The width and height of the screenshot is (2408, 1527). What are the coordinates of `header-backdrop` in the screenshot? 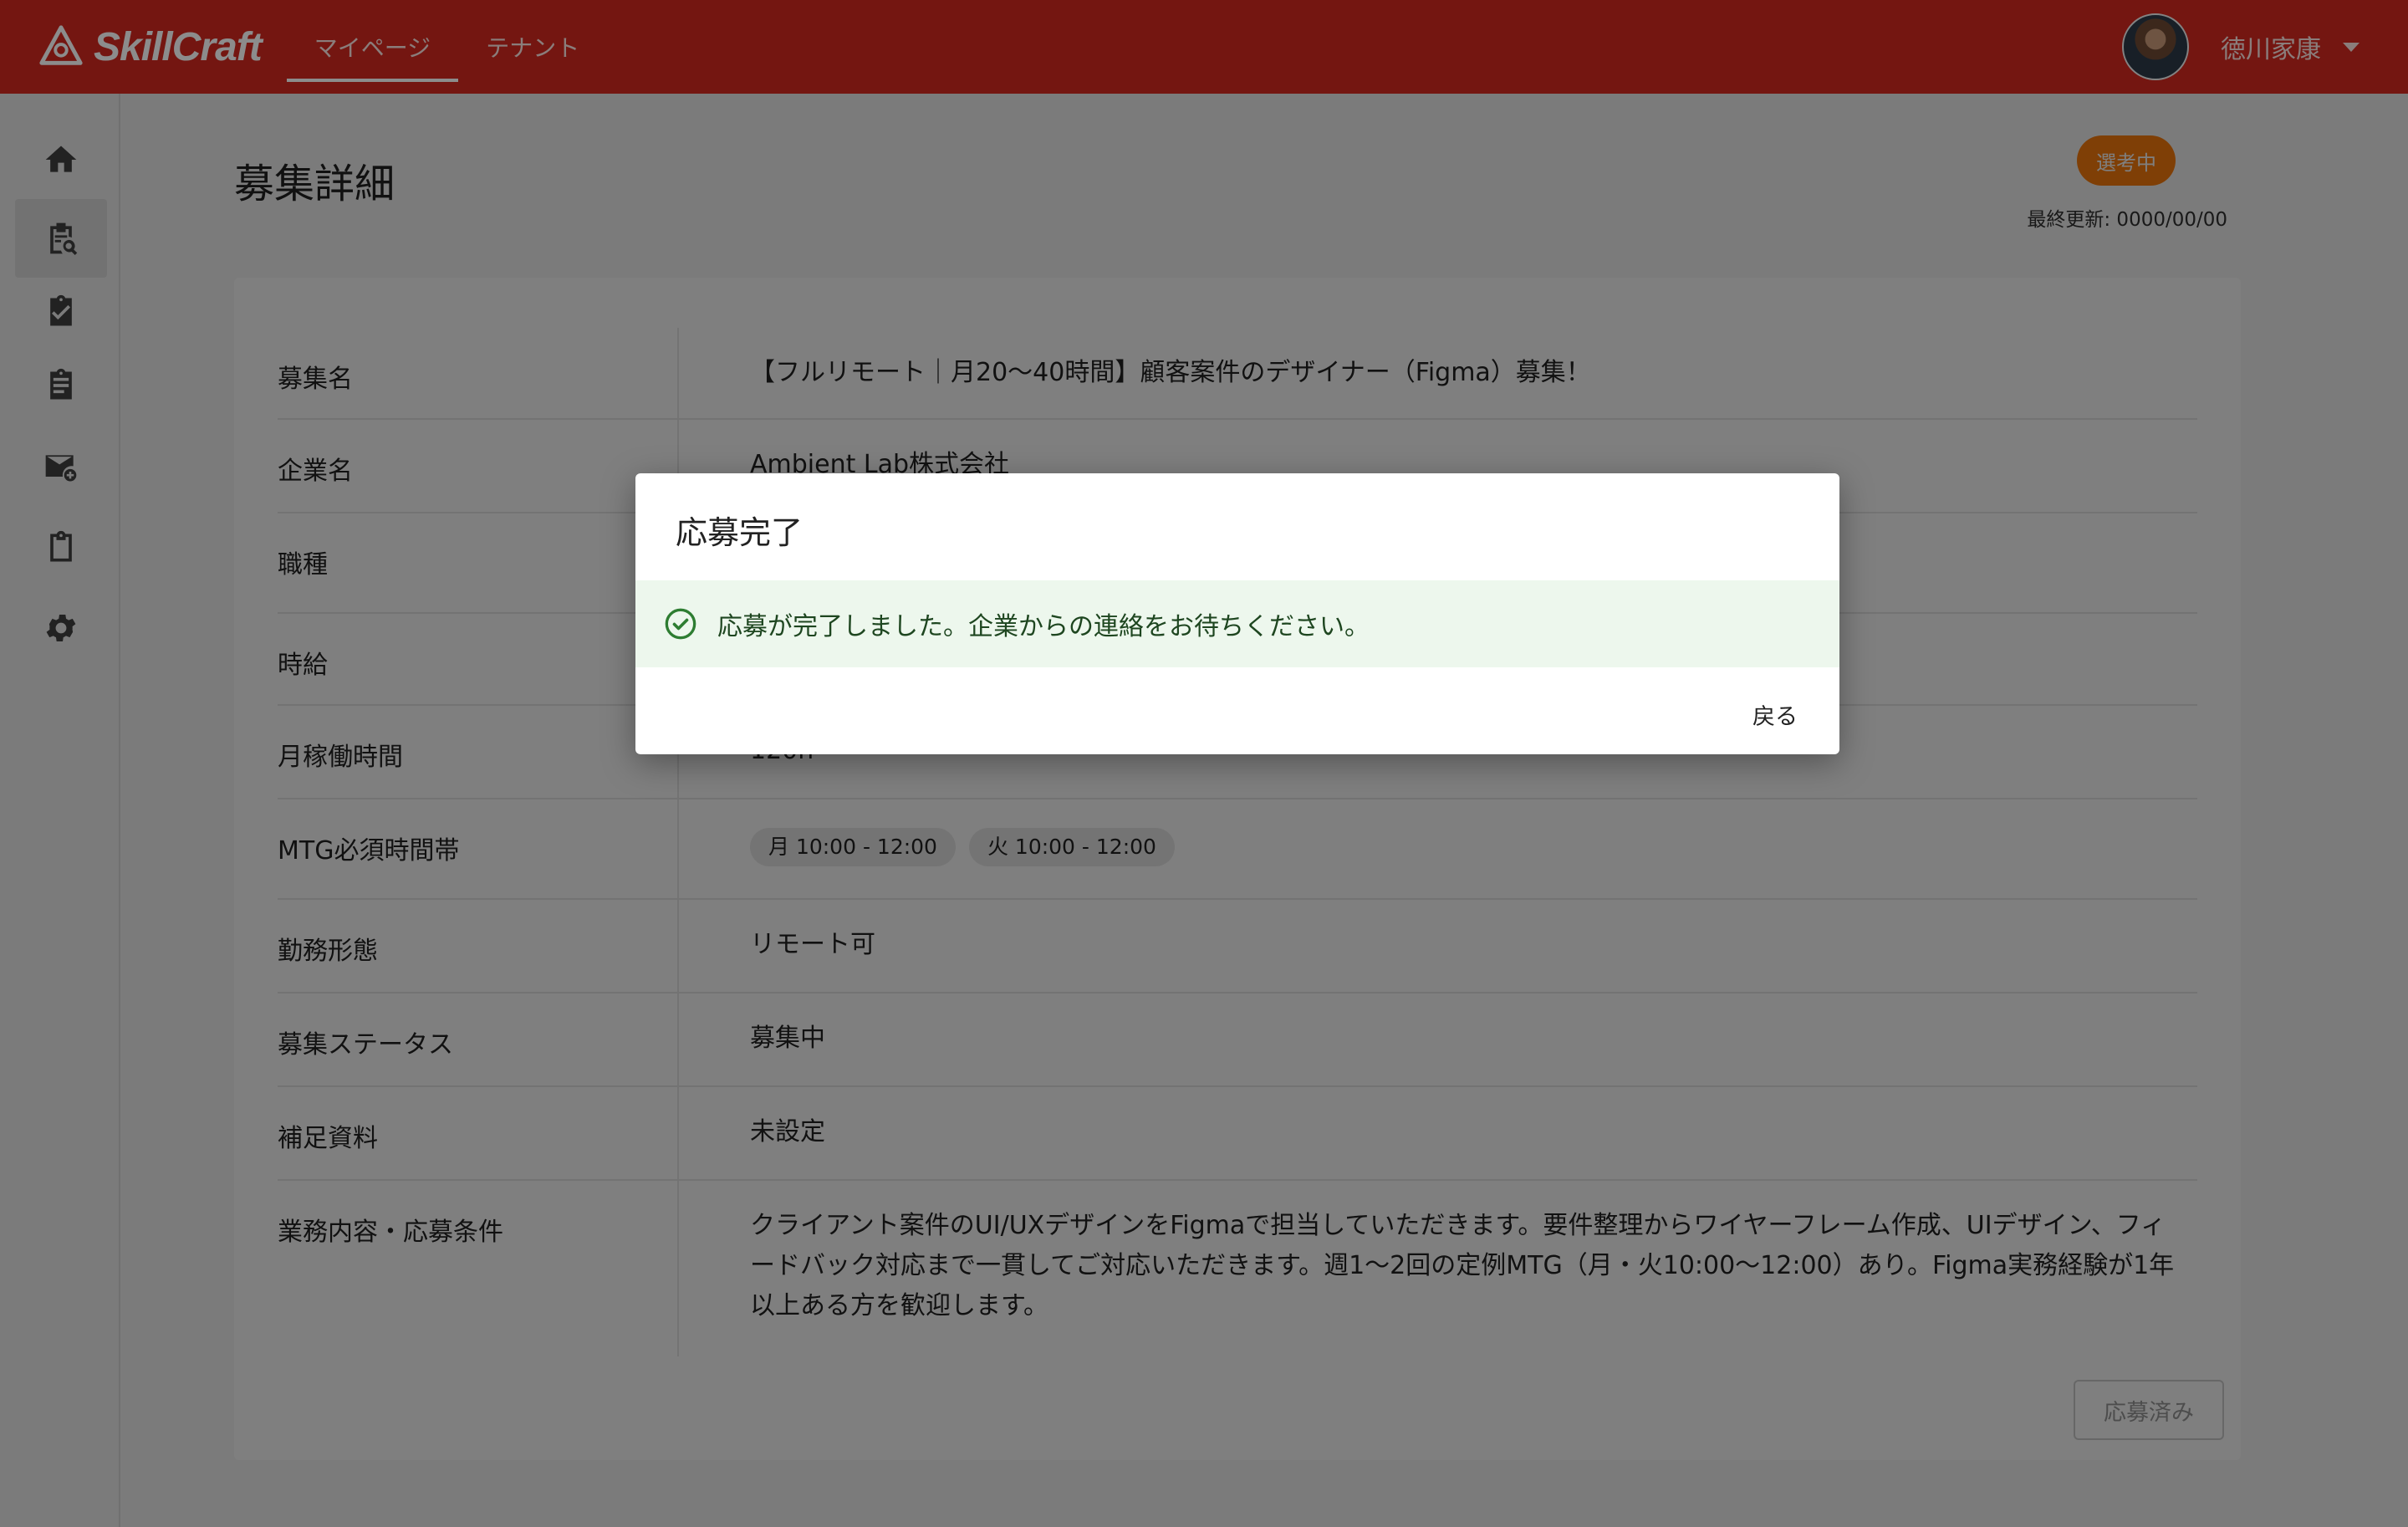 It's located at (1204, 47).